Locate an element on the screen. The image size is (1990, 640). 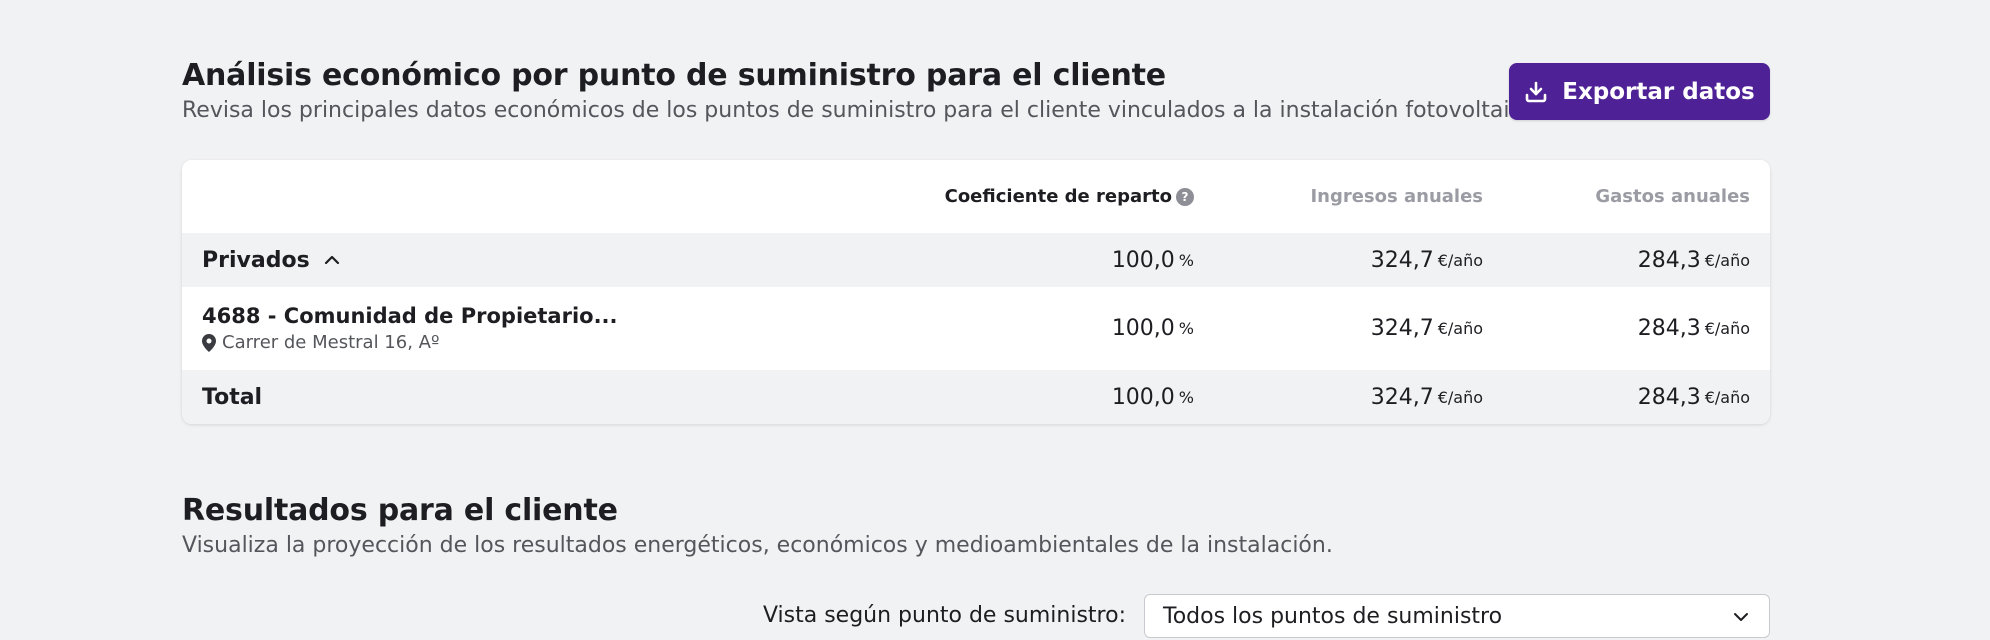
export-data-label: Exportar datos is located at coordinates (1658, 91).